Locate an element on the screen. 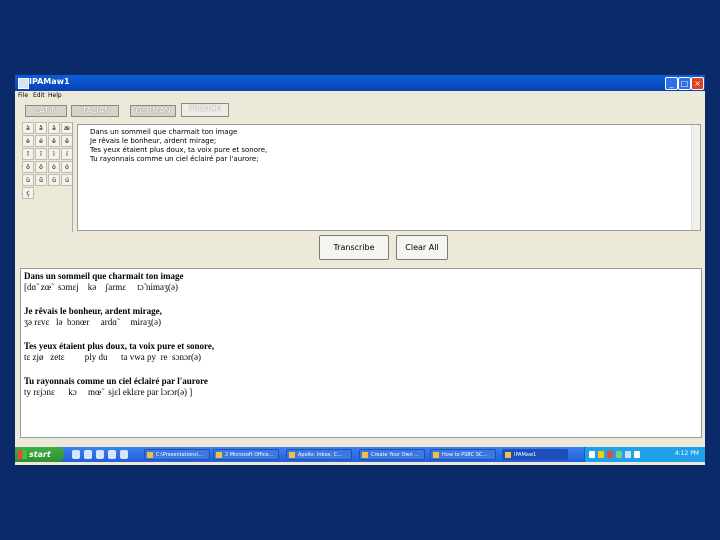 Image resolution: width=720 pixels, height=540 pixels. start-button: start is located at coordinates (39, 454).